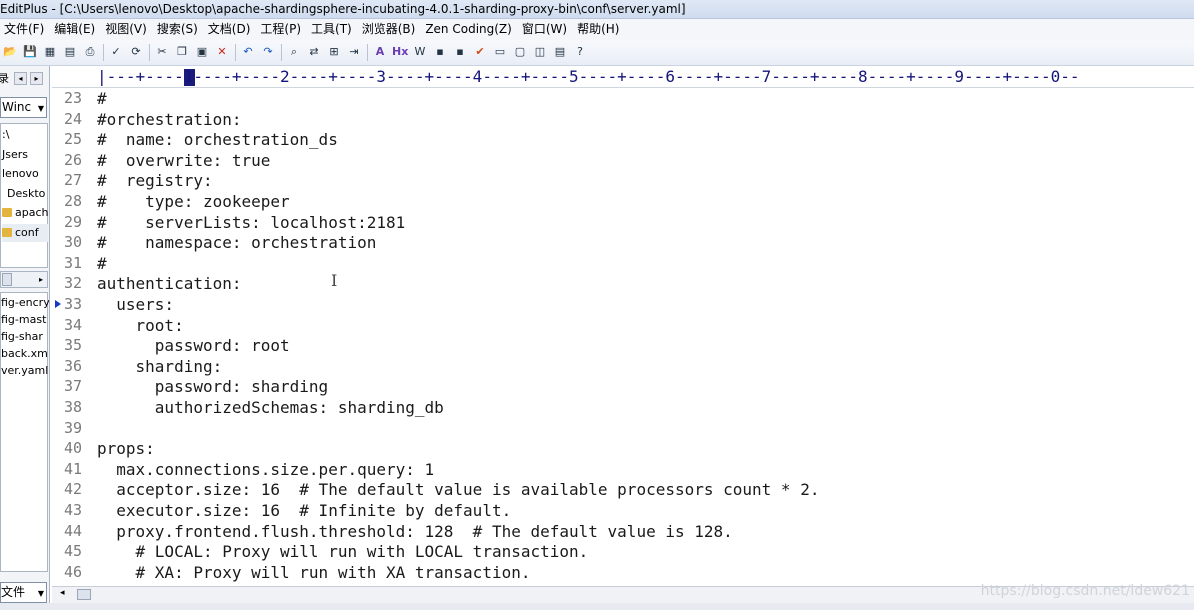 The image size is (1194, 610). What do you see at coordinates (623, 98) in the screenshot?
I see `code-line: 23 #` at bounding box center [623, 98].